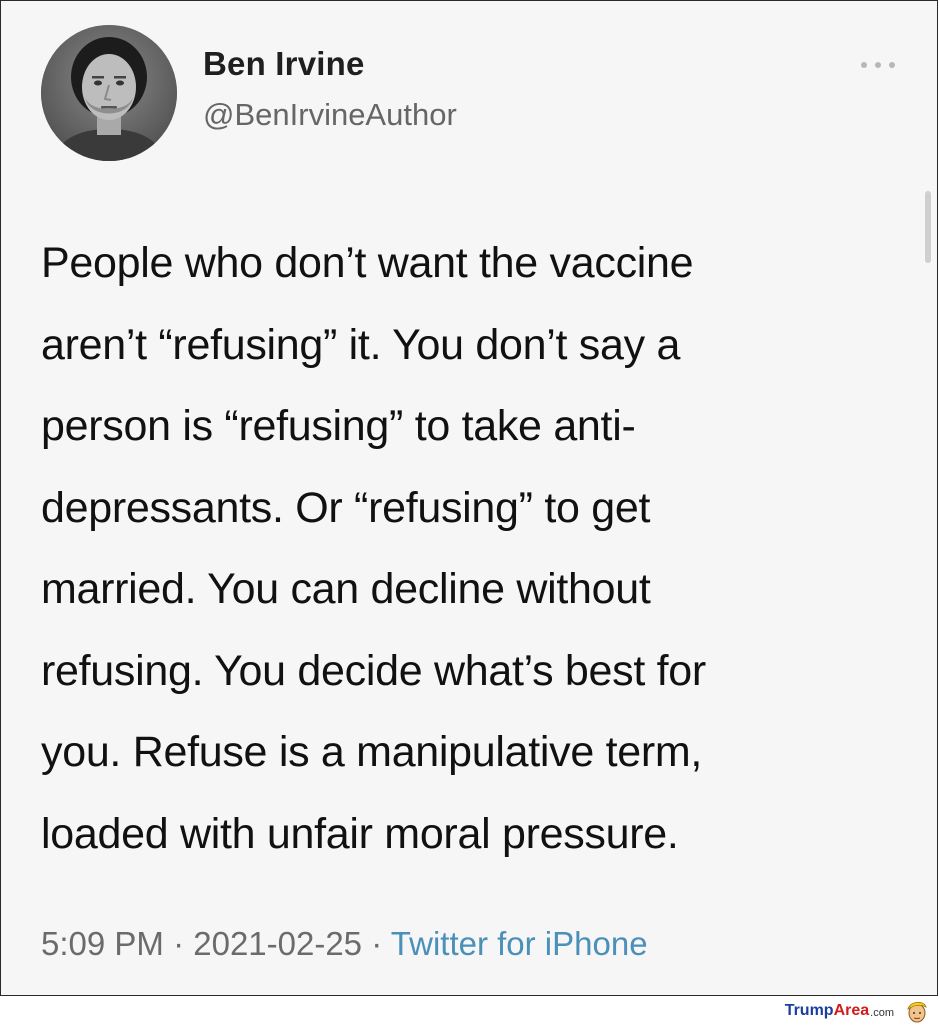  What do you see at coordinates (851, 1010) in the screenshot?
I see `watermark-text-area: Area` at bounding box center [851, 1010].